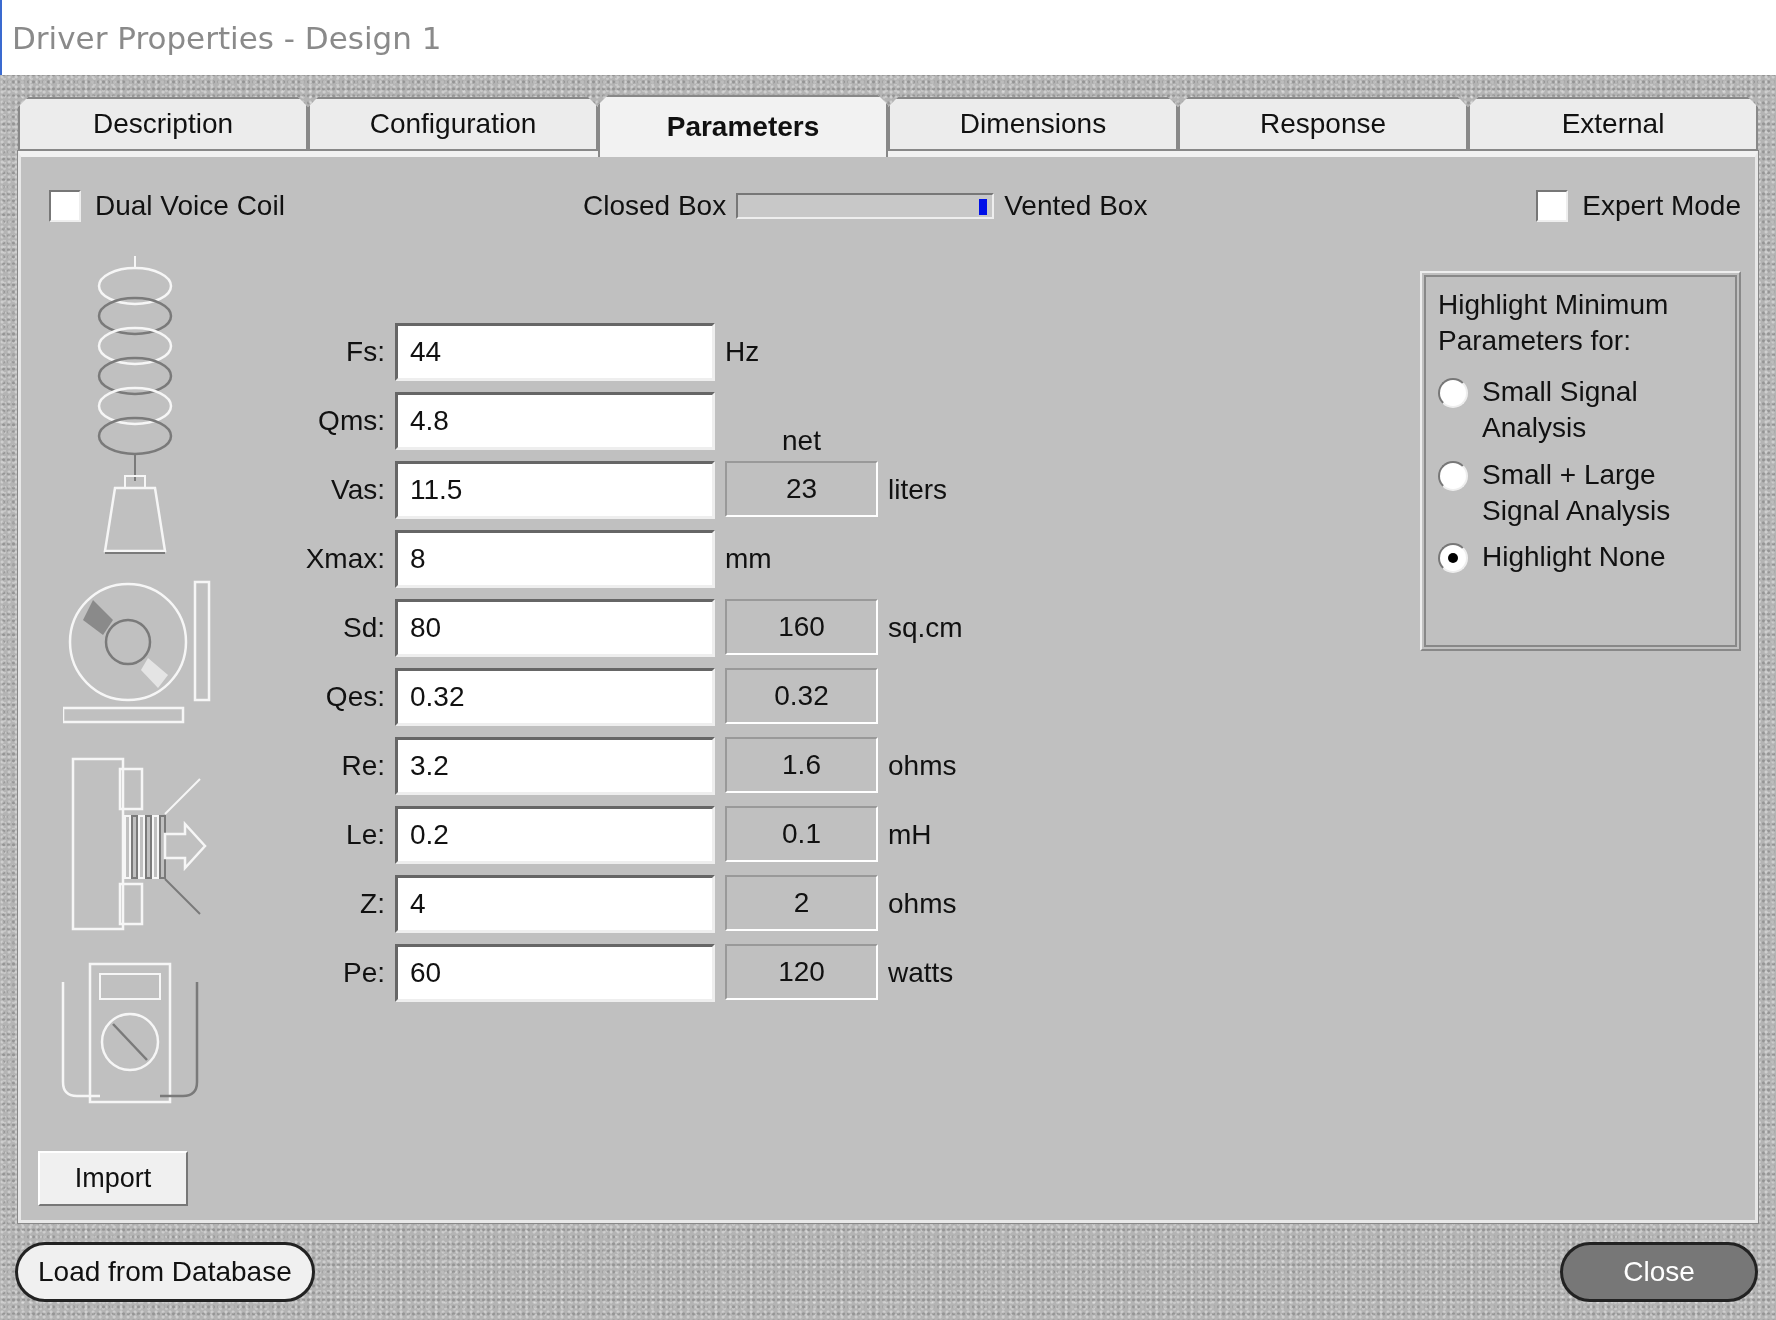  Describe the element at coordinates (749, 559) in the screenshot. I see `unit-label: mm` at that location.